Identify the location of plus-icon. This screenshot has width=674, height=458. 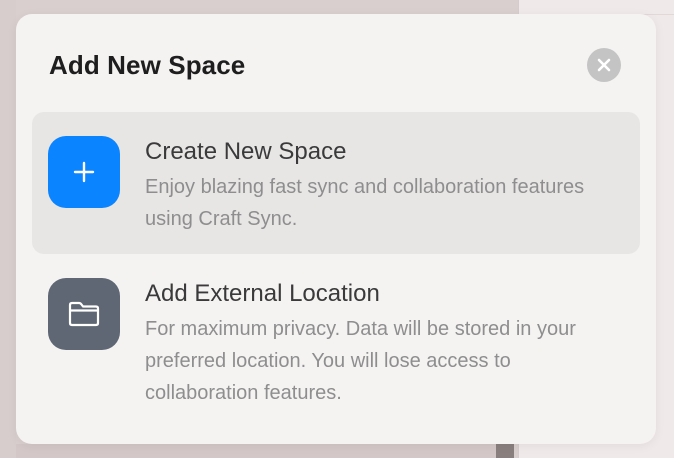
(84, 172).